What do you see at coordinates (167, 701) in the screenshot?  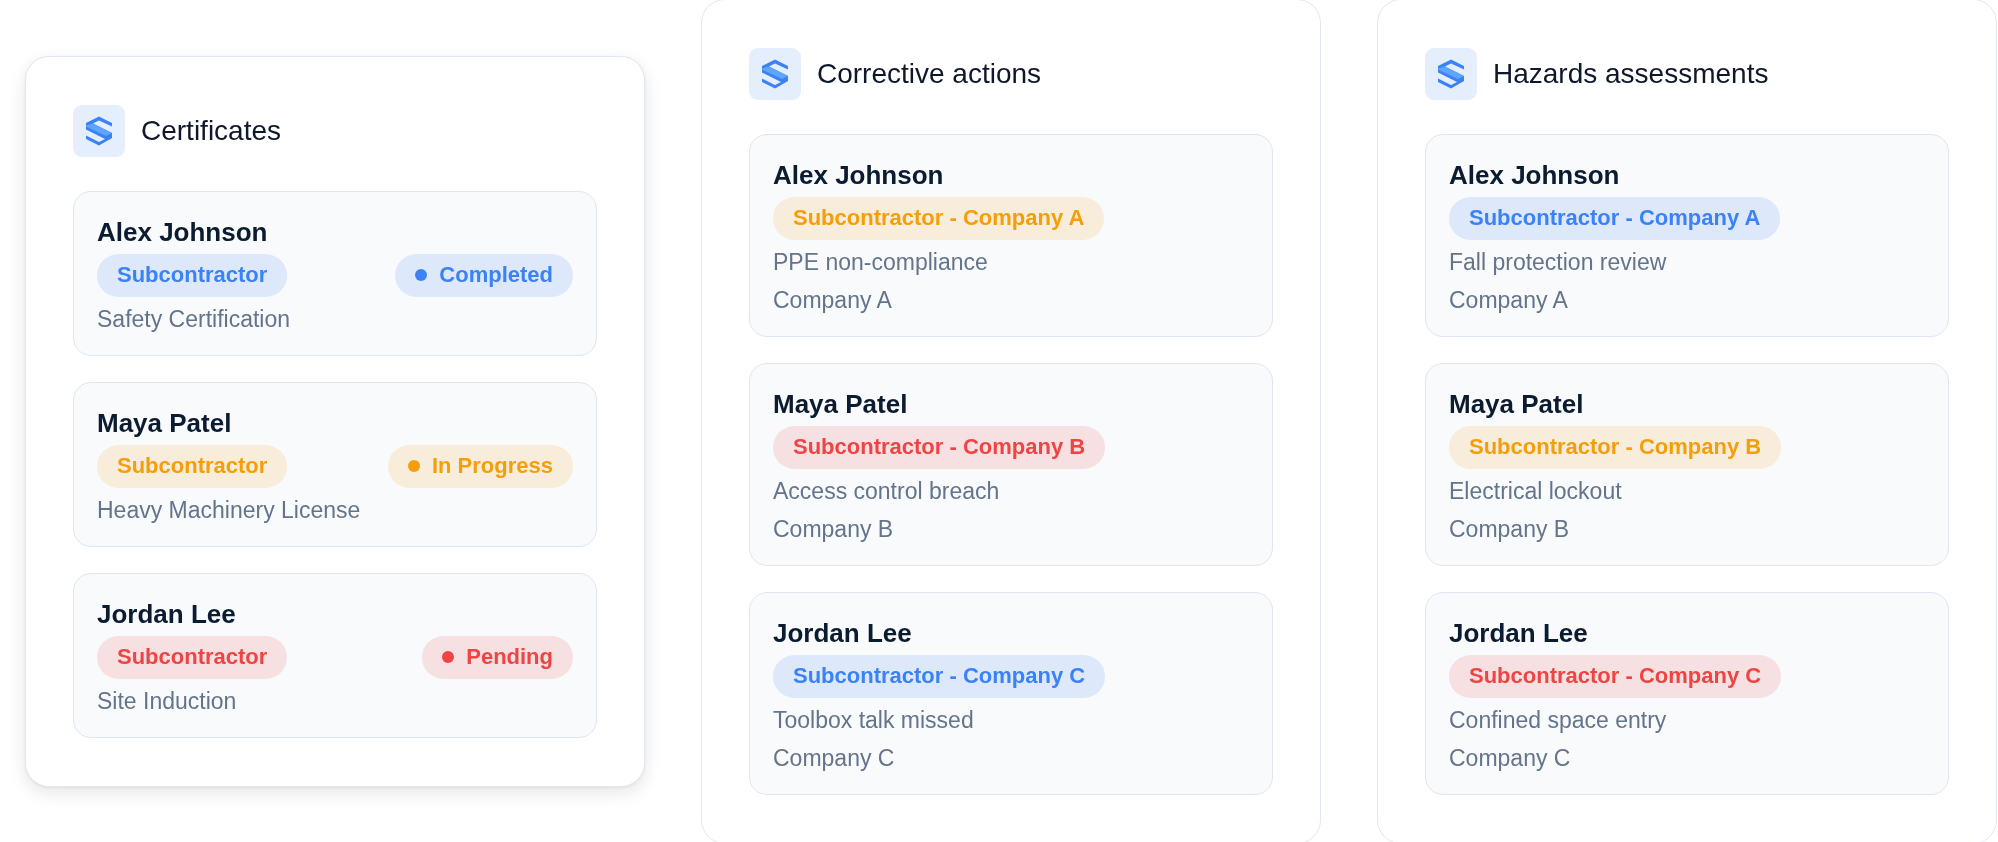 I see `detail-text: Site Induction` at bounding box center [167, 701].